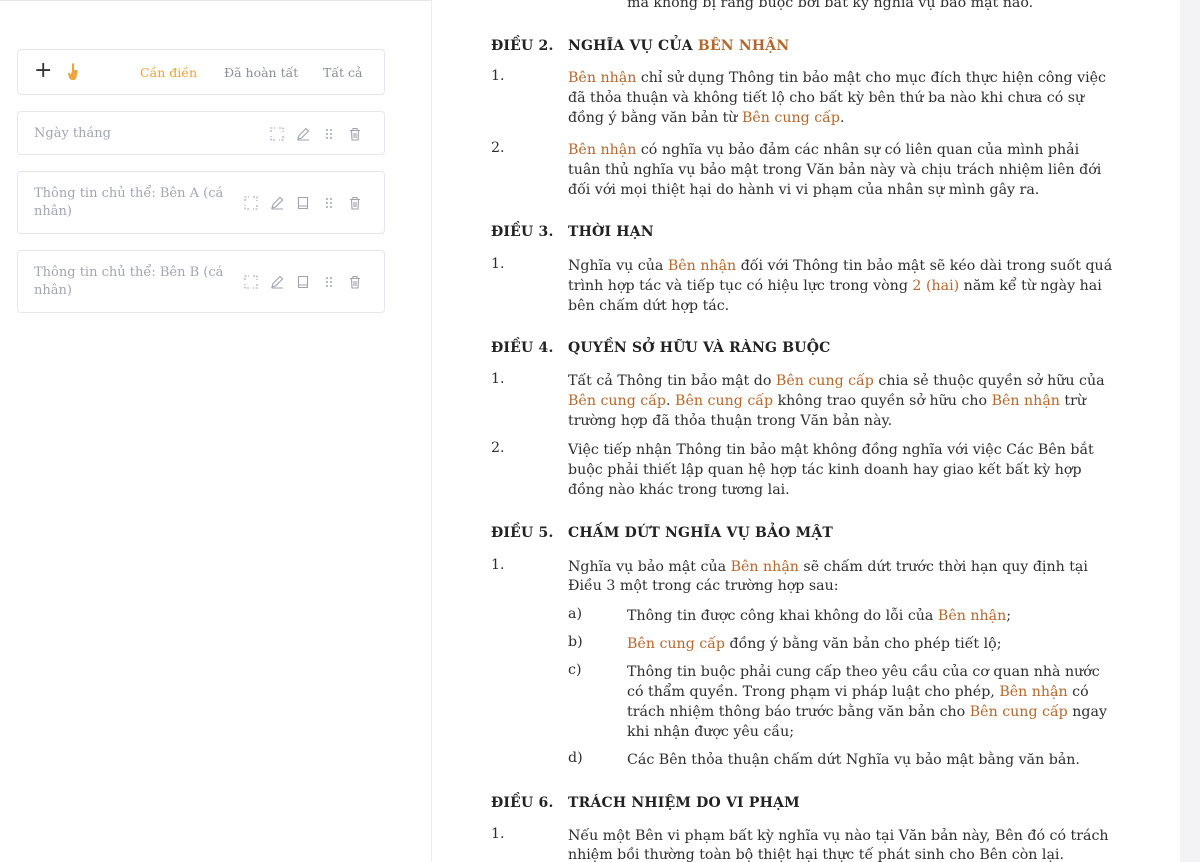 The height and width of the screenshot is (862, 1200). I want to click on field-card-ben-b: Thông tin chủ thể: Bên B (cá nhân), so click(201, 281).